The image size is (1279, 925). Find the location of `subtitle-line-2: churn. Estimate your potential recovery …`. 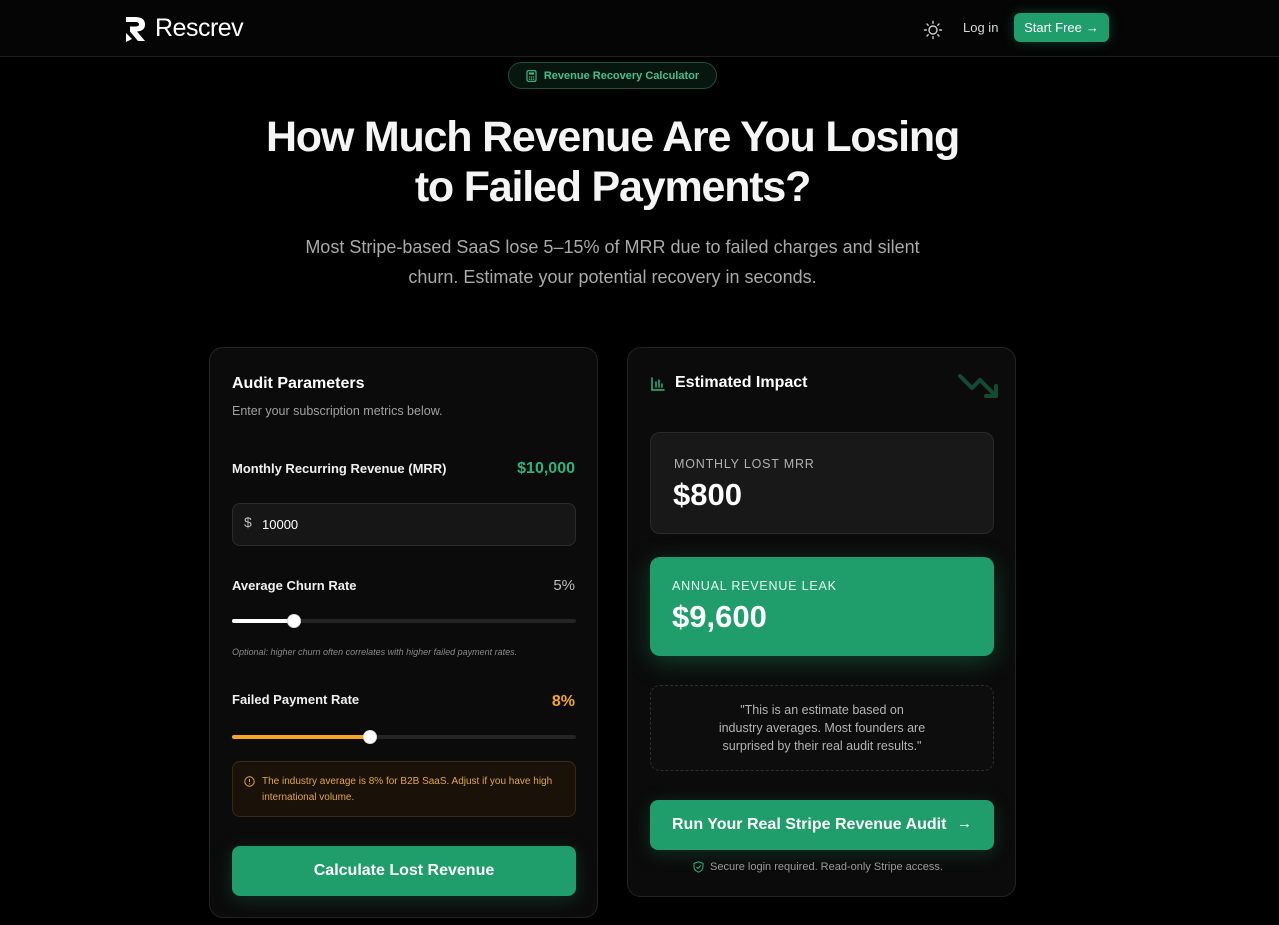

subtitle-line-2: churn. Estimate your potential recovery … is located at coordinates (612, 277).